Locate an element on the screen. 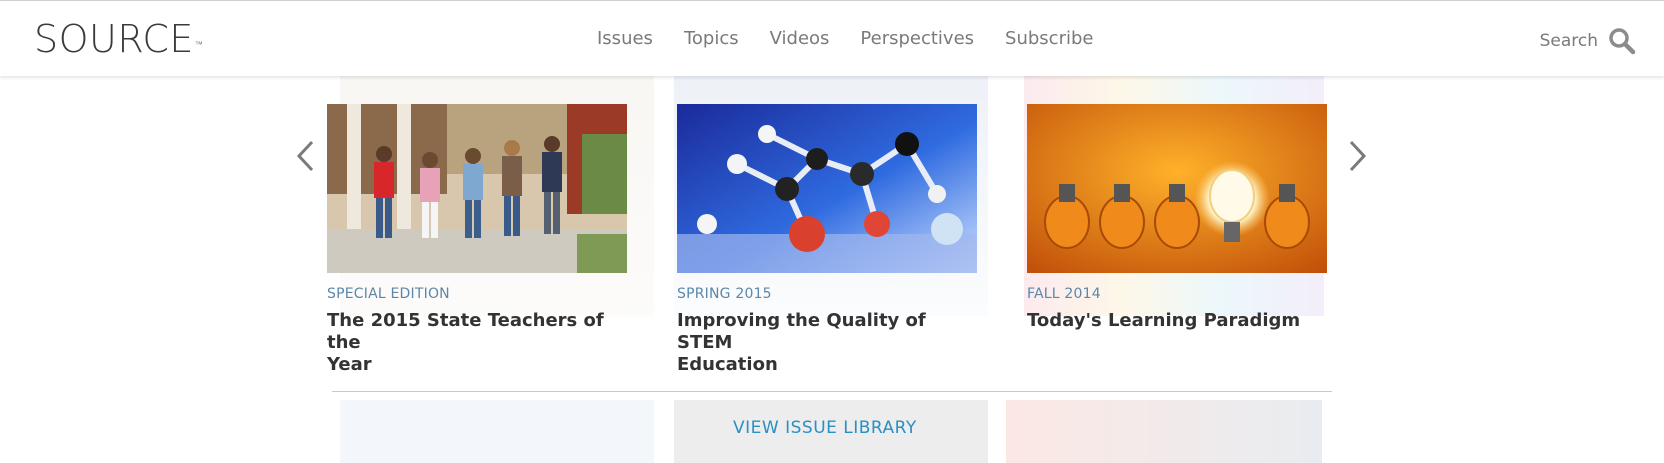  search-label: Search is located at coordinates (1568, 41).